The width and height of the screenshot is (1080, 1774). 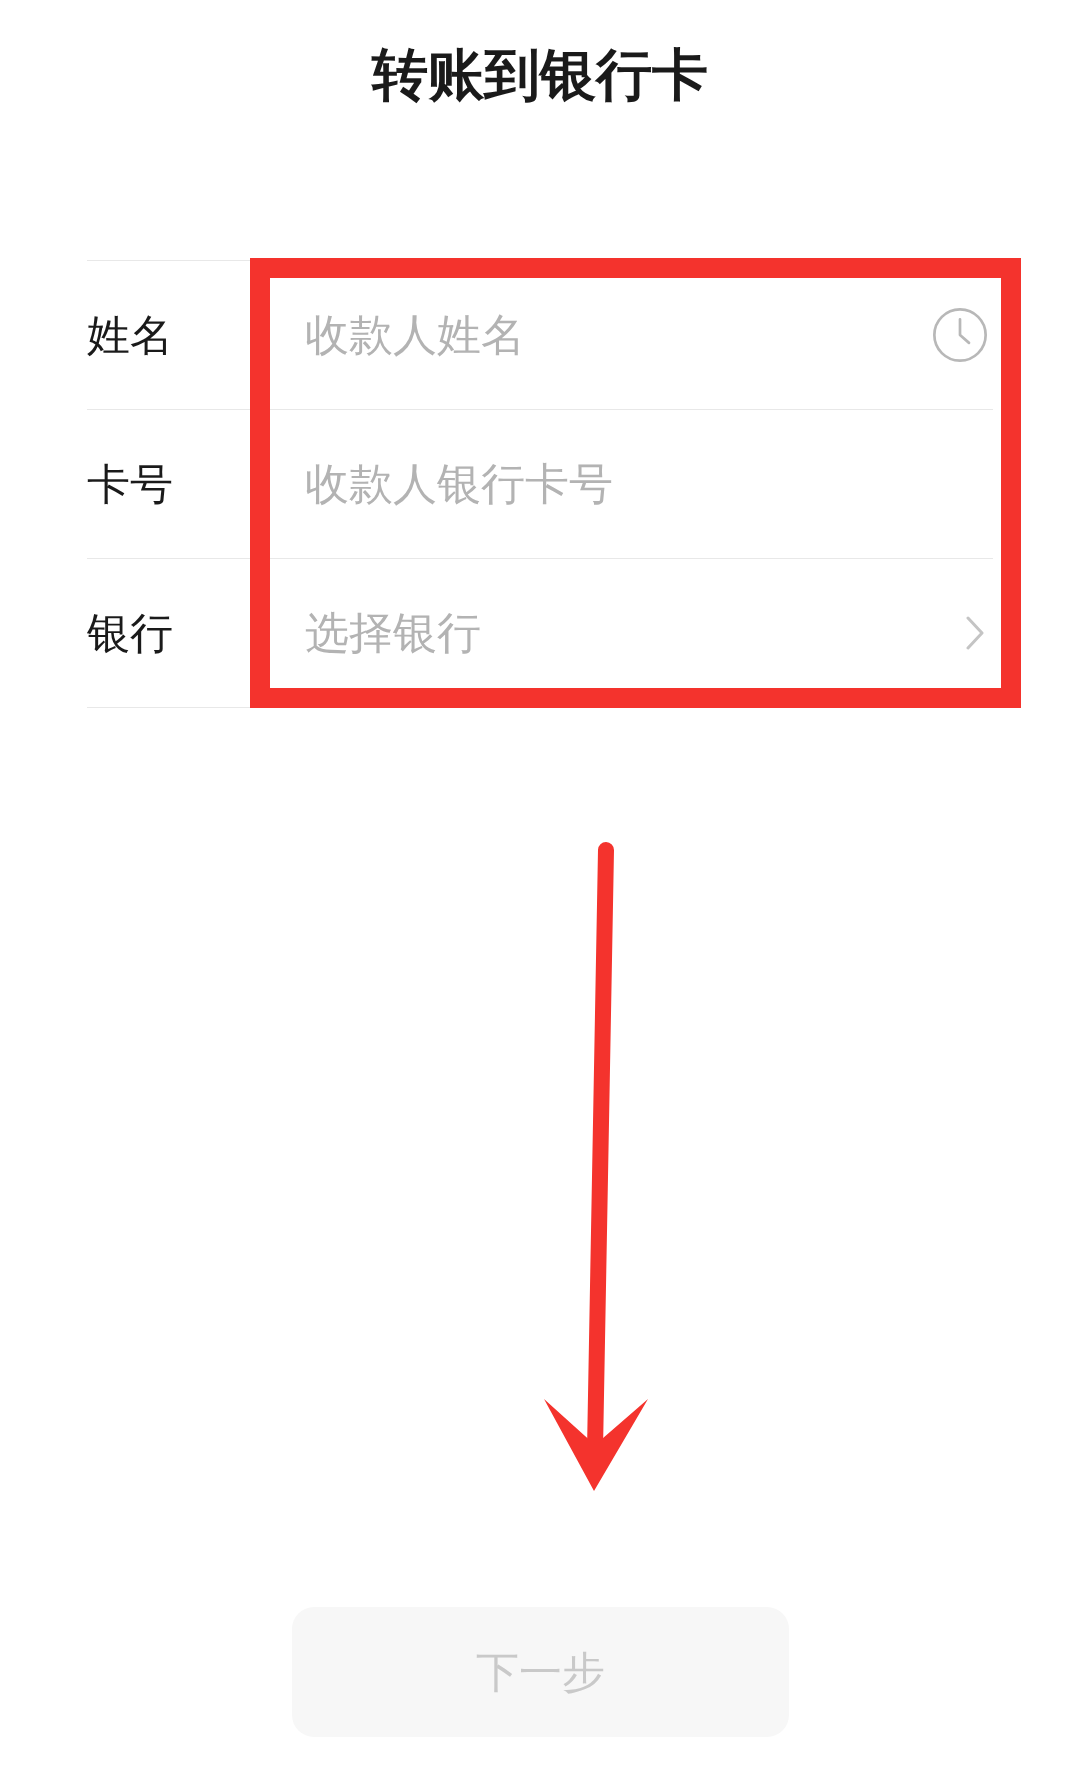 I want to click on field-label: 卡号, so click(x=130, y=484).